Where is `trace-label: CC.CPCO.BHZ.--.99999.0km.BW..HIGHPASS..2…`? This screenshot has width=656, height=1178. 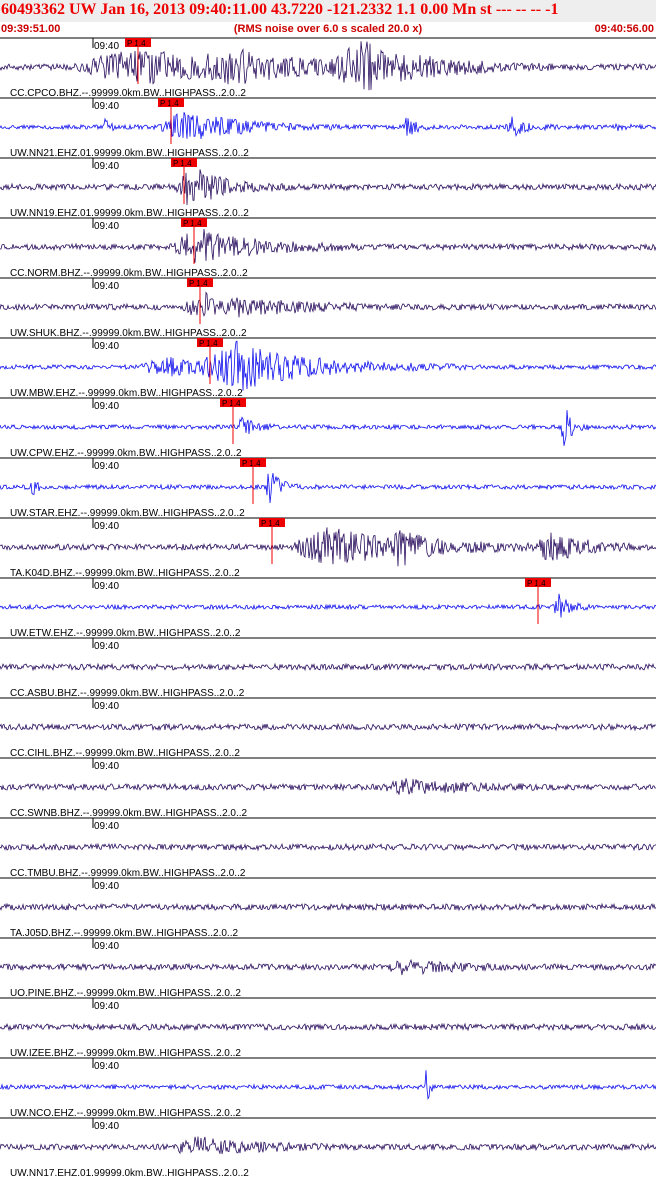 trace-label: CC.CPCO.BHZ.--.99999.0km.BW..HIGHPASS..2… is located at coordinates (128, 93).